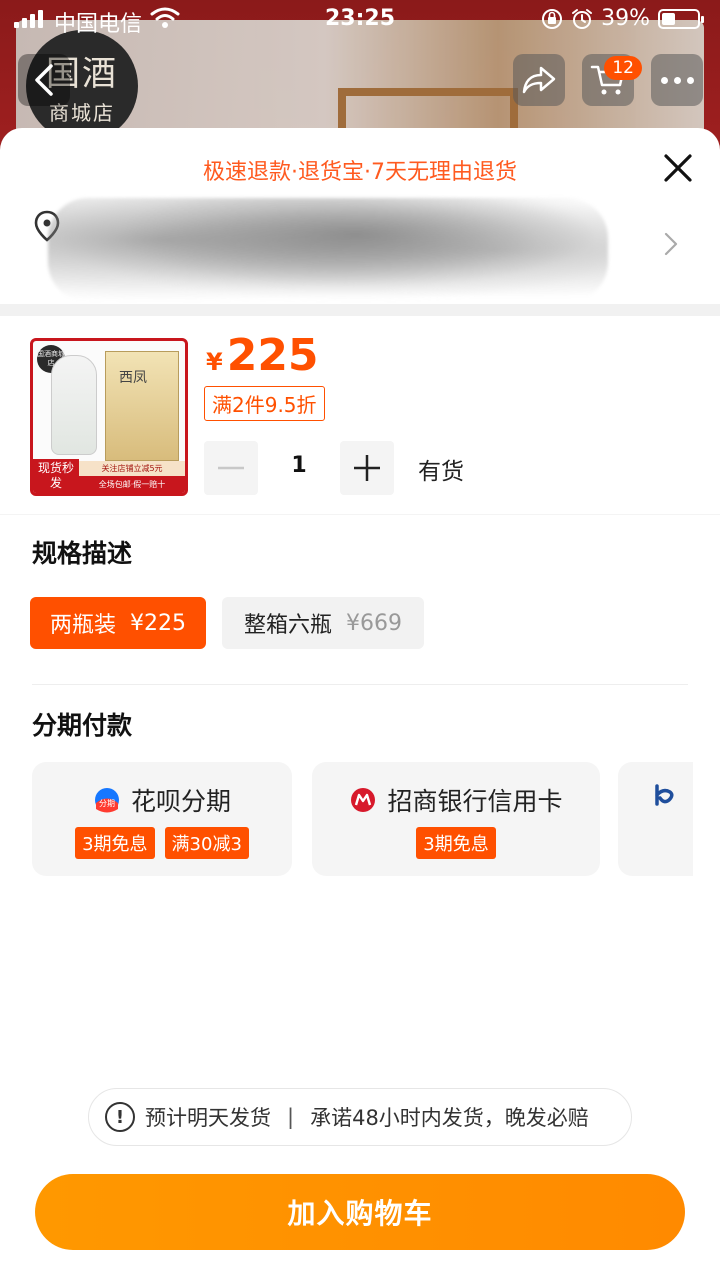  Describe the element at coordinates (82, 553) in the screenshot. I see `spec-section-title: 规格描述` at that location.